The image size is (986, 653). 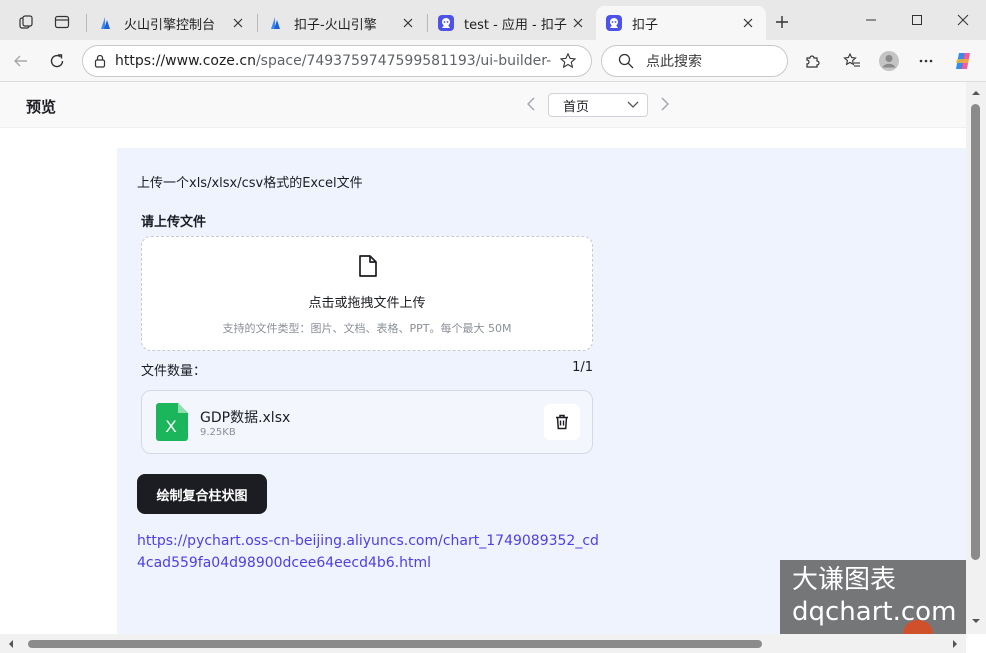 I want to click on chevron-down-icon, so click(x=633, y=105).